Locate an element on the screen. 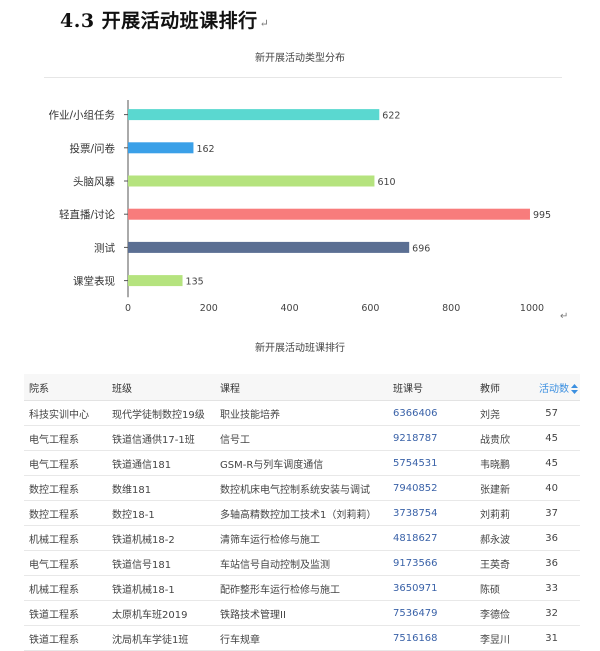 The image size is (600, 651). category-label: 头脑风暴 is located at coordinates (94, 181).